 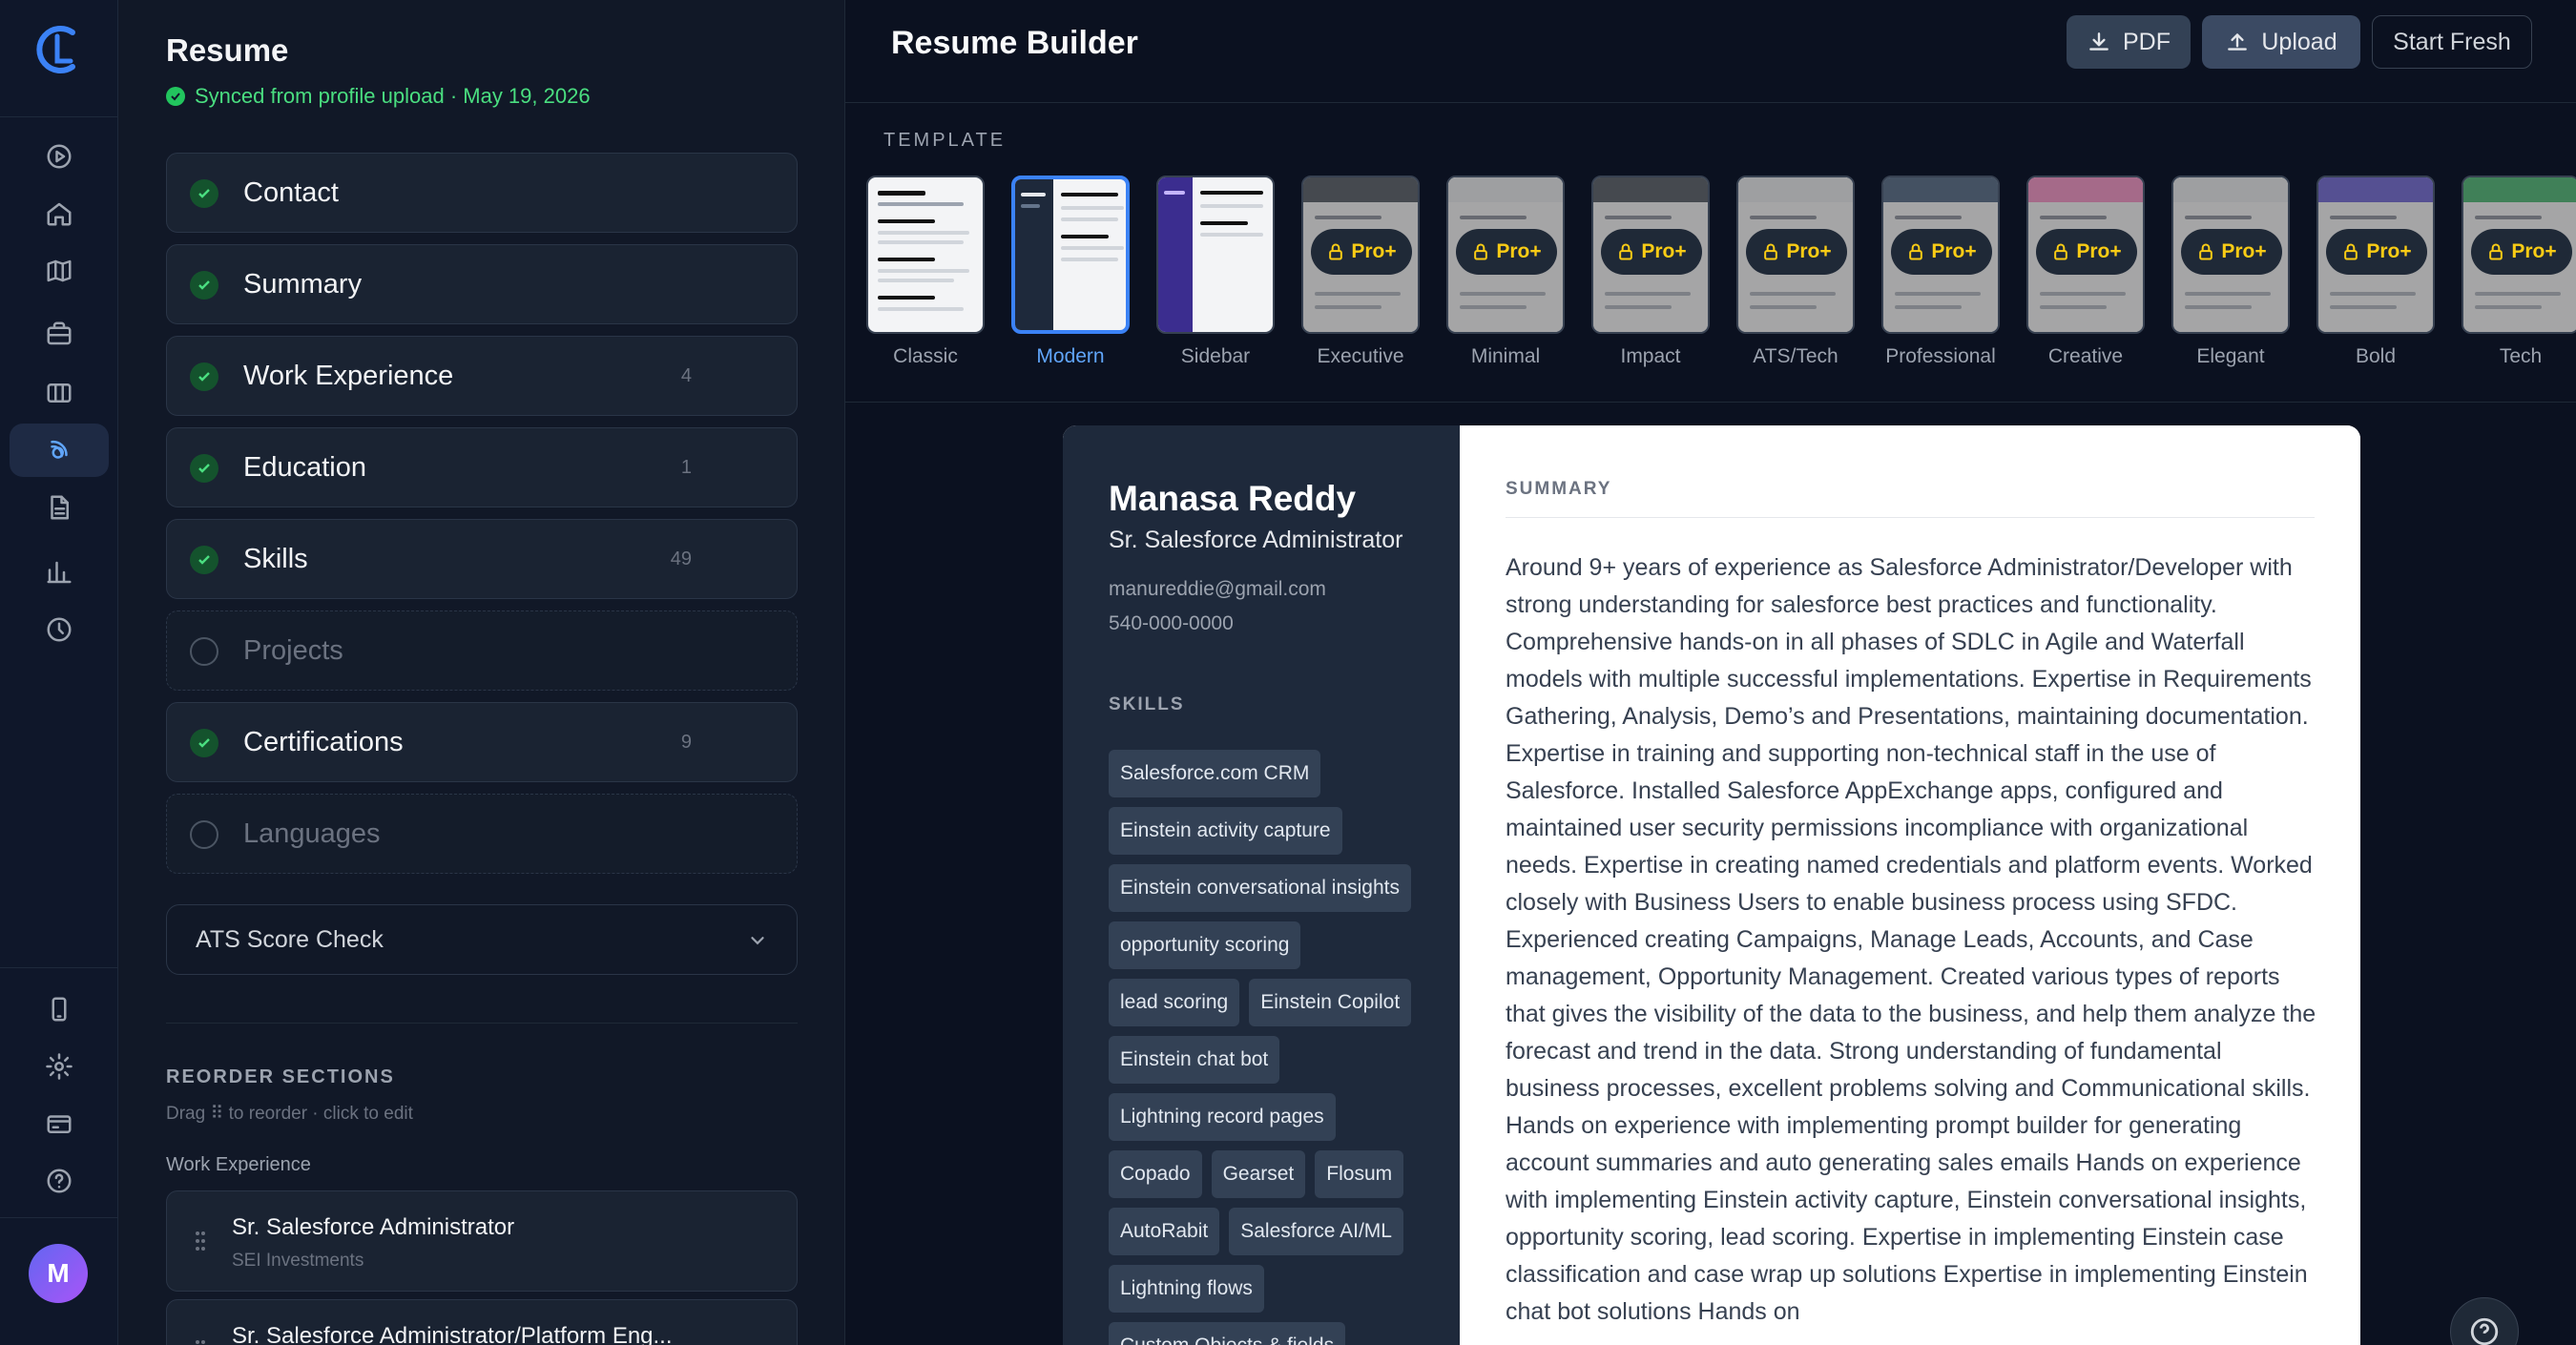 I want to click on section-count: 1, so click(x=686, y=467).